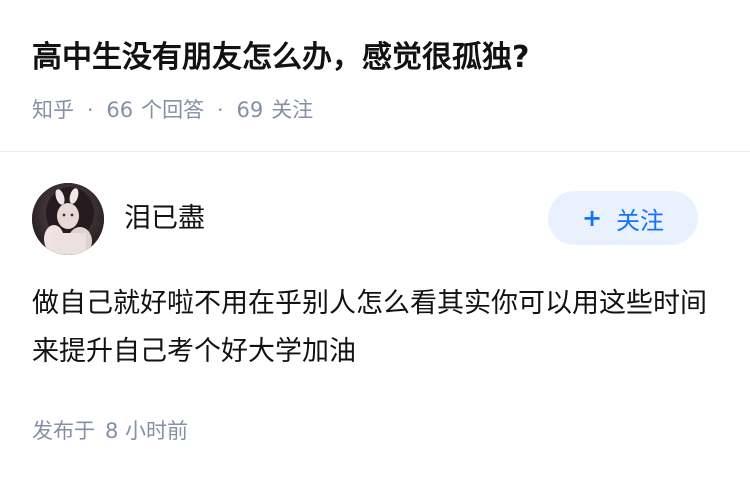 The height and width of the screenshot is (482, 750). Describe the element at coordinates (53, 110) in the screenshot. I see `source-label: 知乎` at that location.